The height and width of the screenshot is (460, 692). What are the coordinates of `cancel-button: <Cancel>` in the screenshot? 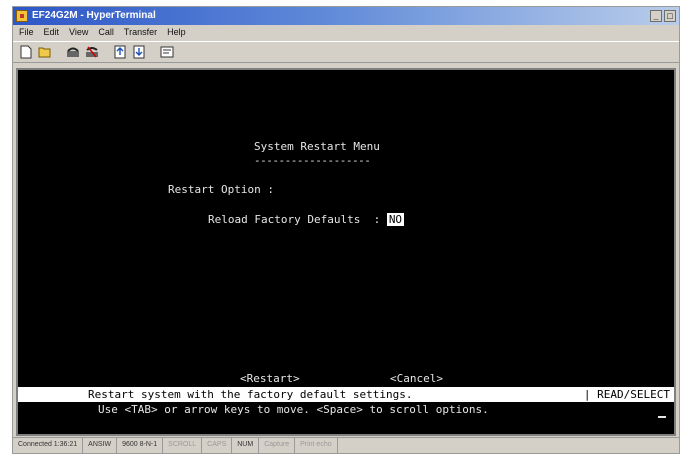 It's located at (416, 378).